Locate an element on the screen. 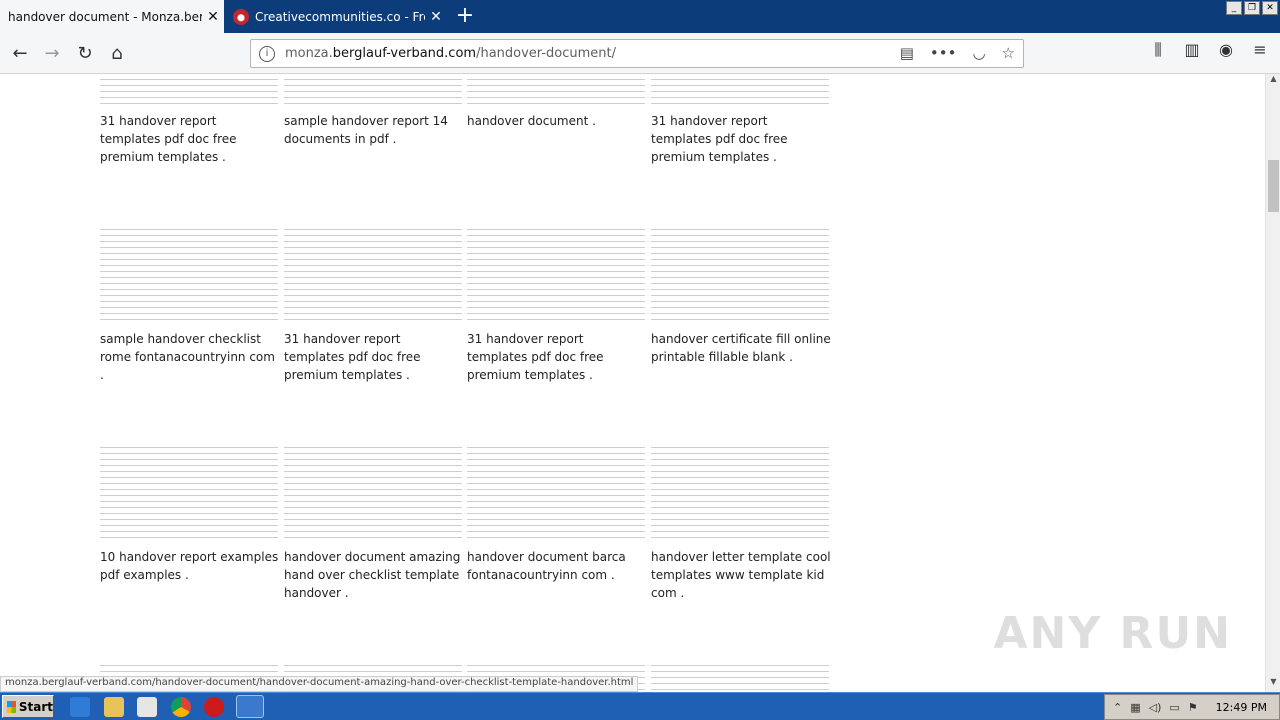 The width and height of the screenshot is (1280, 720). url-actions: ▤ ••• ◡ ☆ is located at coordinates (957, 53).